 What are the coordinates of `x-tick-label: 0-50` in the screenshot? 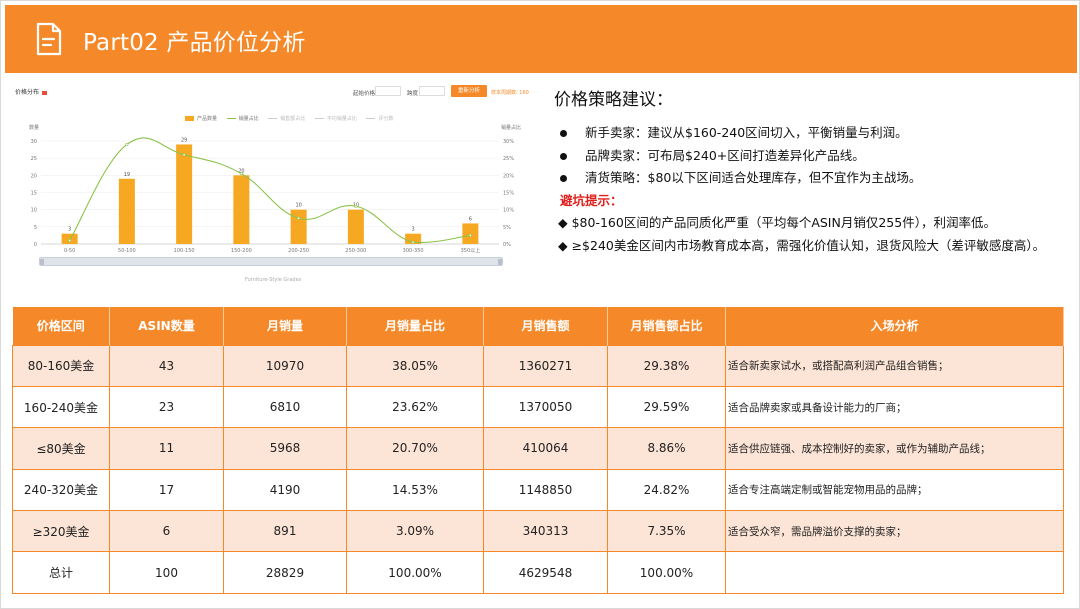 It's located at (69, 251).